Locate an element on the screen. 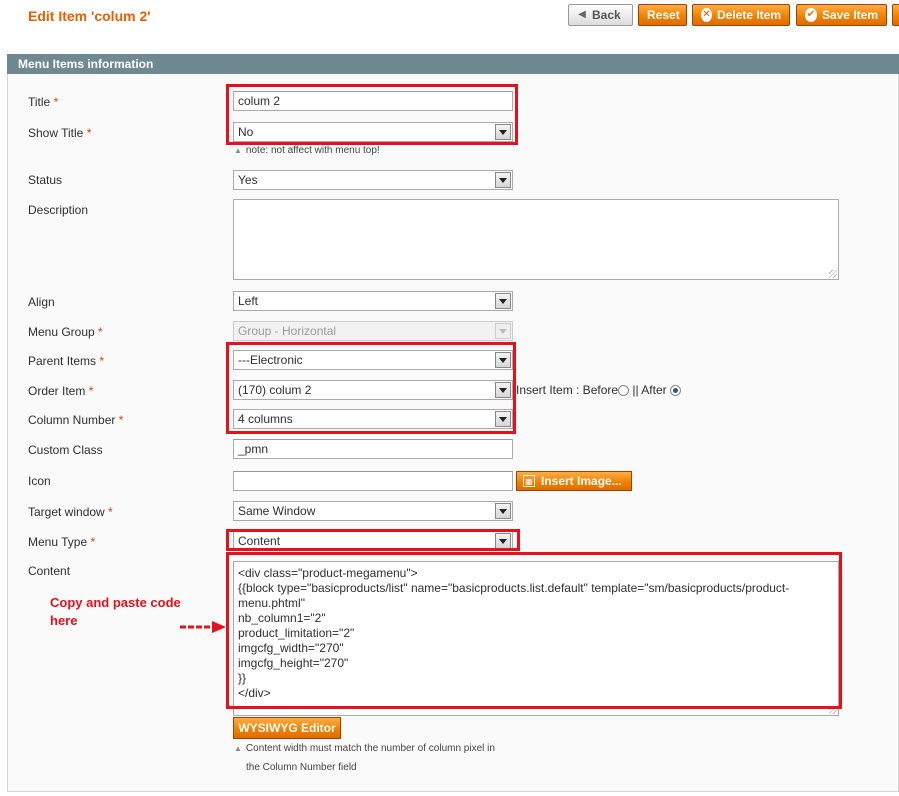  annotation-text: Copy and paste code here is located at coordinates (115, 612).